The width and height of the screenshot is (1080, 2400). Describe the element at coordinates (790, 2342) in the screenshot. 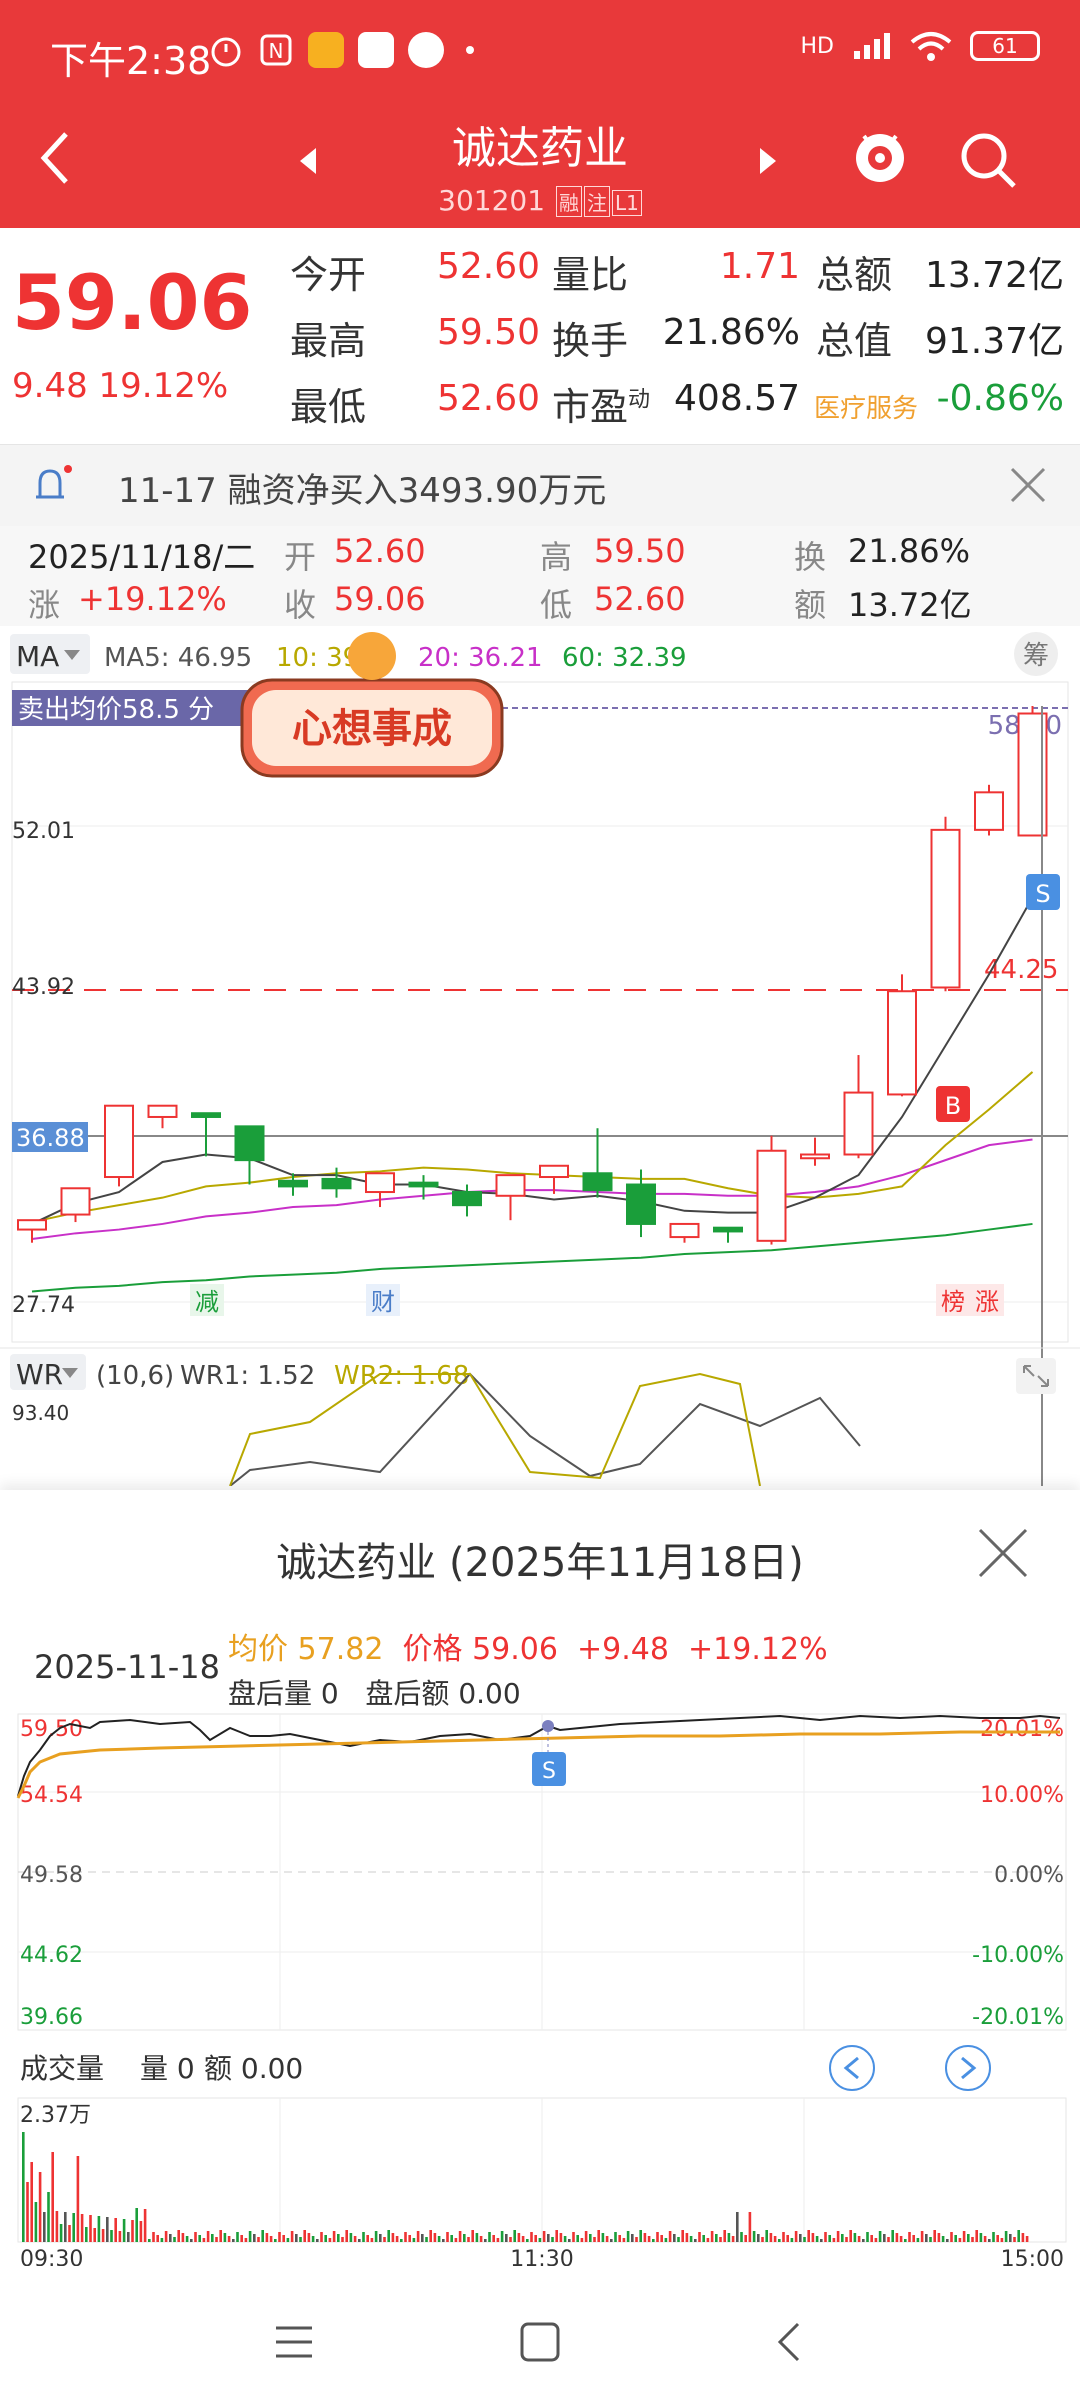

I see `back-nav-icon` at that location.